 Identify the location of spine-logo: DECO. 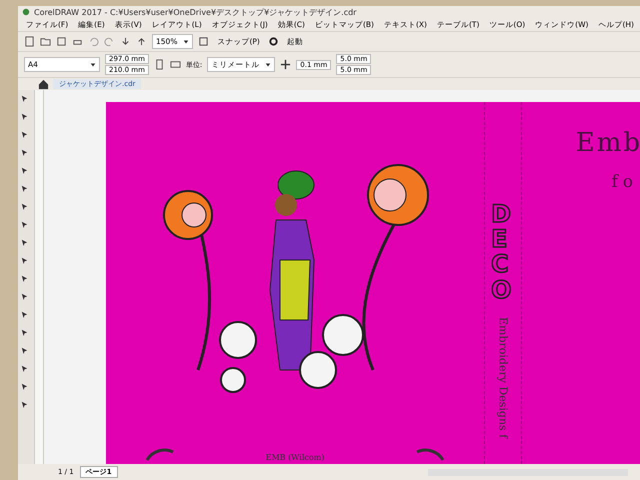
(501, 252).